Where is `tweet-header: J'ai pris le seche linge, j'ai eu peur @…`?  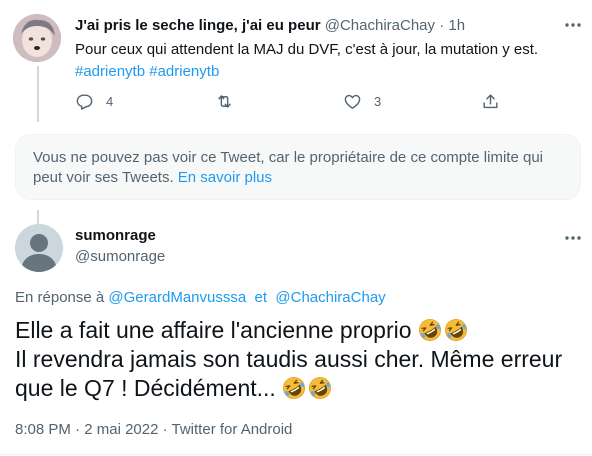 tweet-header: J'ai pris le seche linge, j'ai eu peur @… is located at coordinates (270, 26).